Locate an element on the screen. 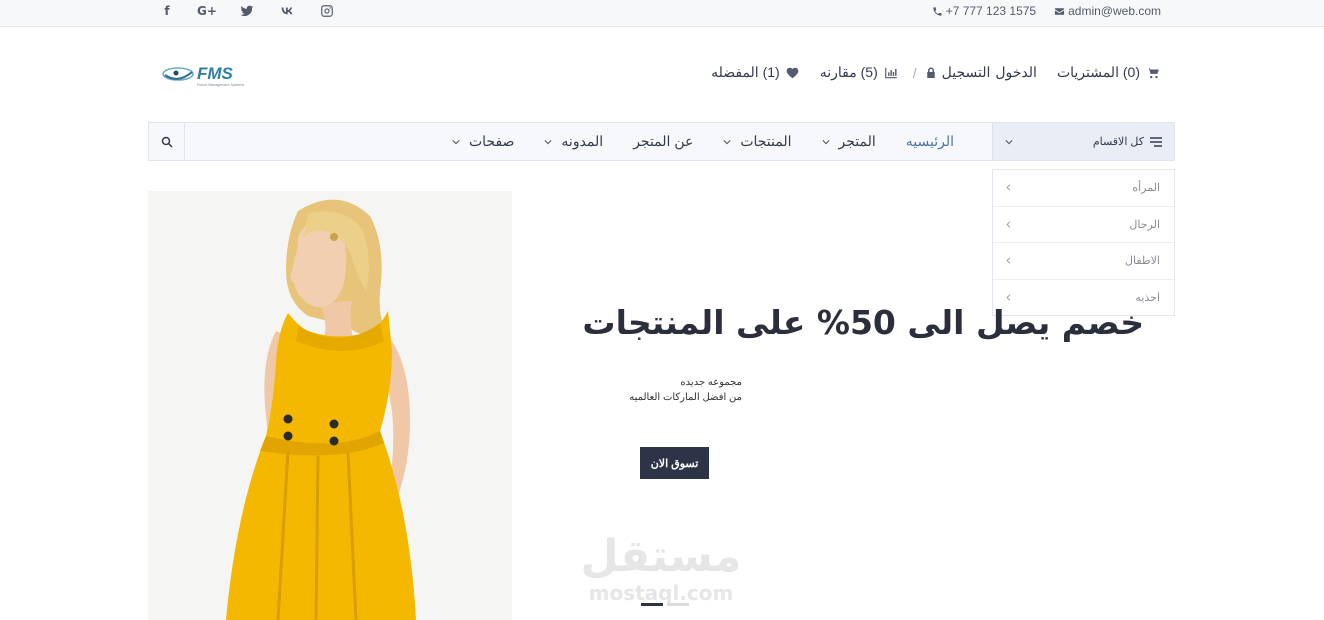  wishlist-link: (1) المفضله is located at coordinates (755, 72).